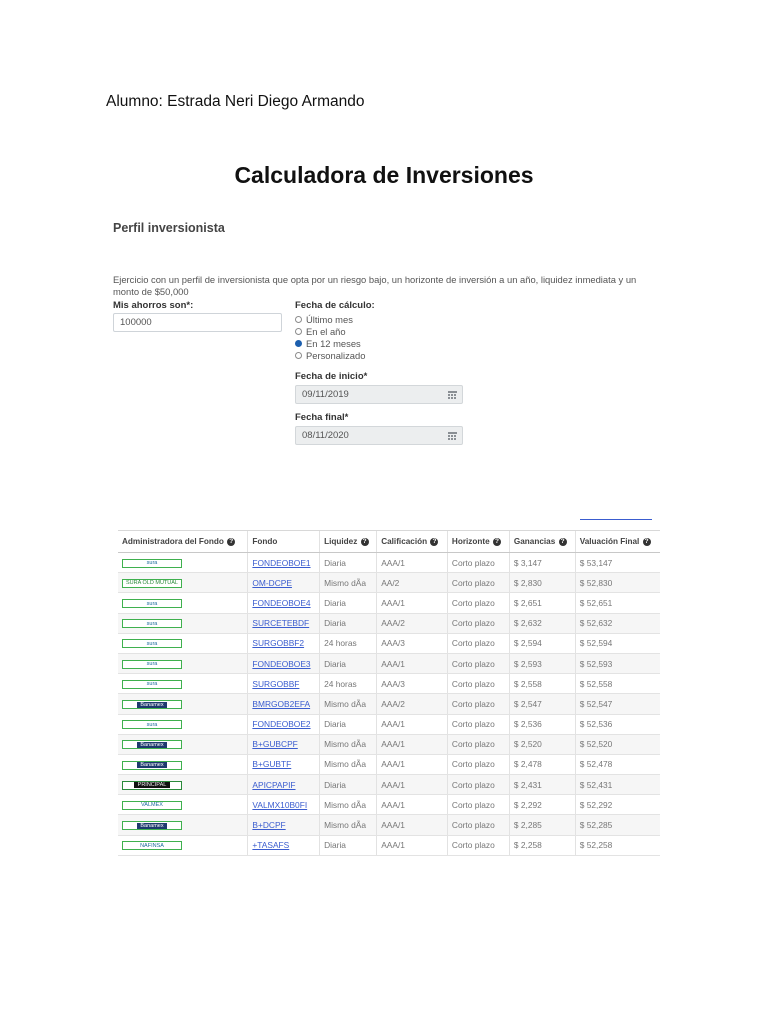 This screenshot has height=1024, width=768. Describe the element at coordinates (384, 175) in the screenshot. I see `page-title: Calculadora de Inversiones` at that location.